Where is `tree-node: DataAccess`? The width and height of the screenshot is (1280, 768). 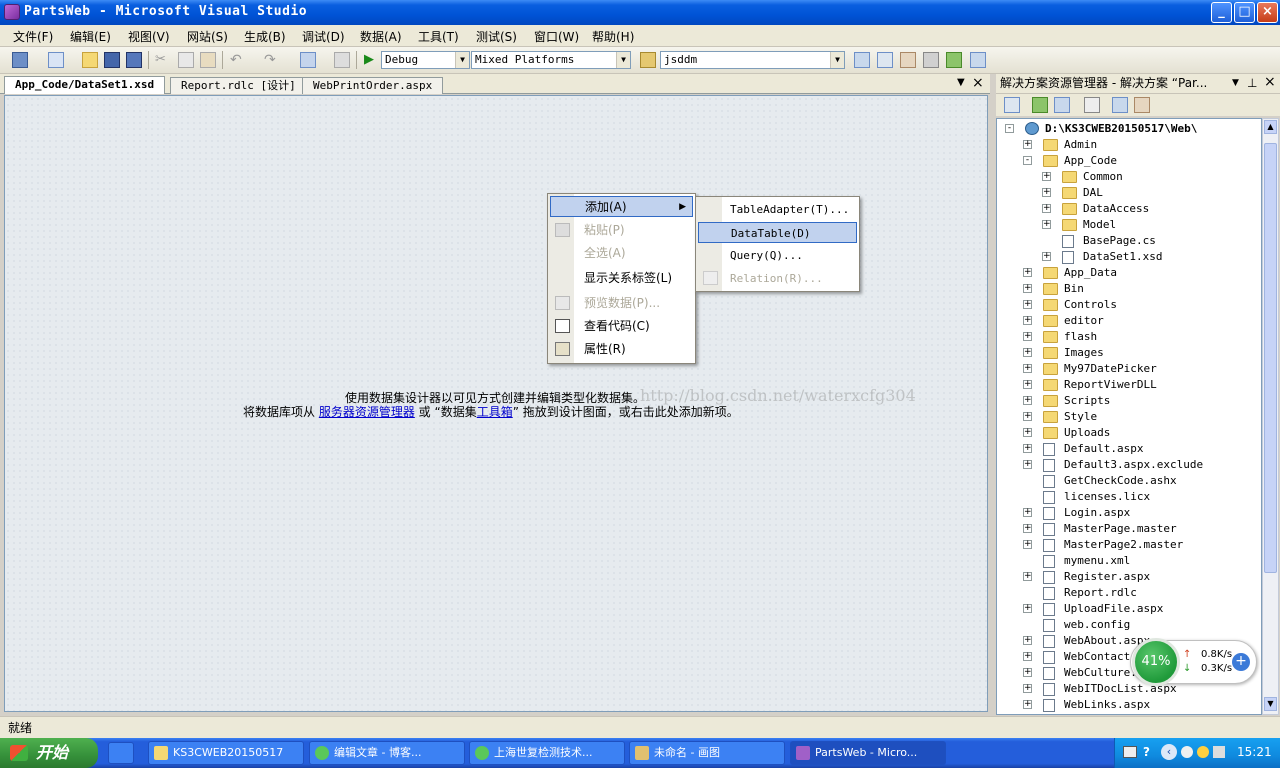
tree-node: DataAccess is located at coordinates (1116, 209).